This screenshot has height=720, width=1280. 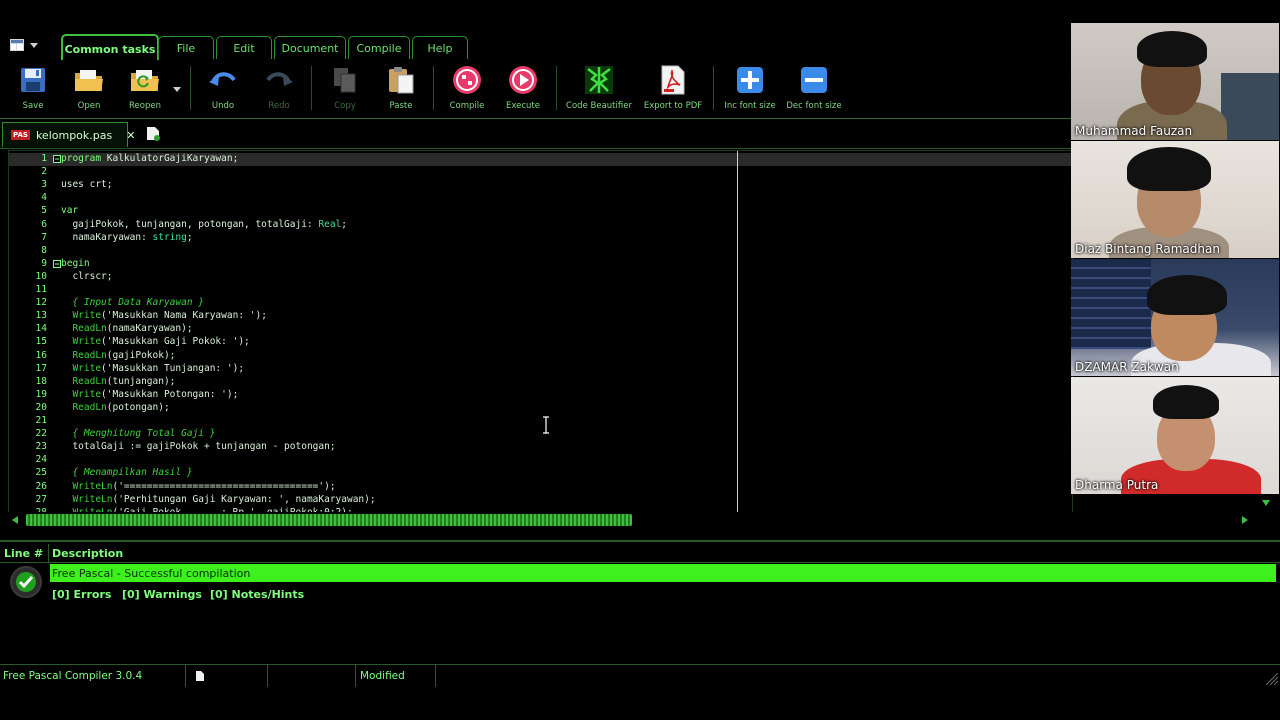 What do you see at coordinates (467, 106) in the screenshot?
I see `compile-label: Compile` at bounding box center [467, 106].